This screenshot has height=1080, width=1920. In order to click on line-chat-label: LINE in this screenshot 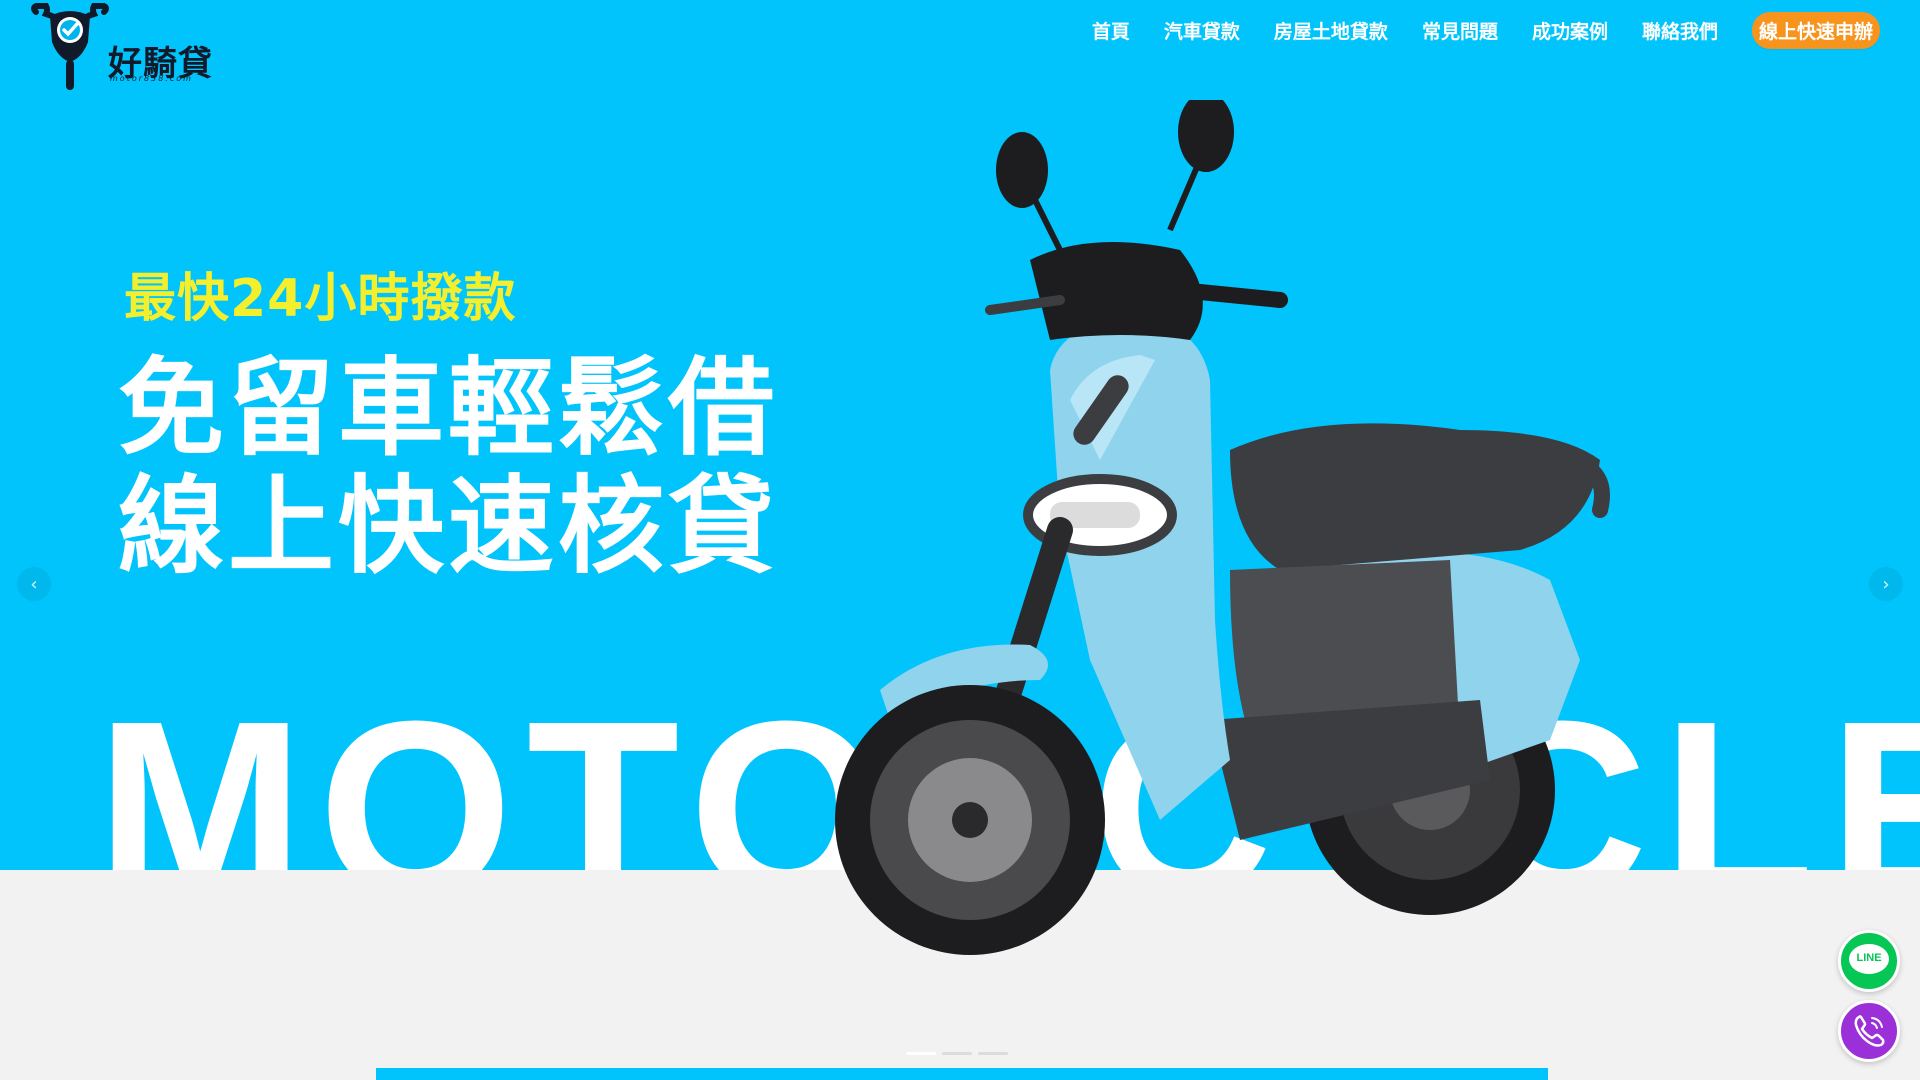, I will do `click(1869, 958)`.